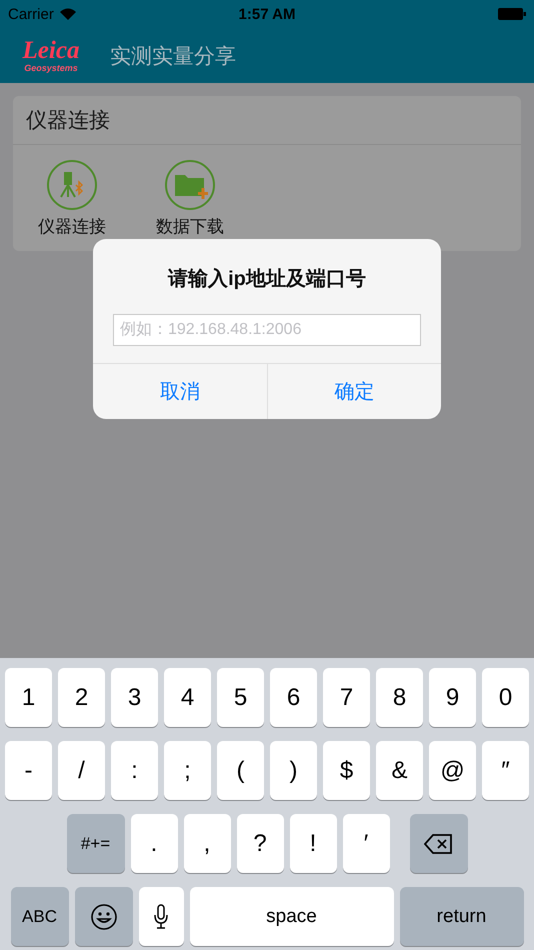 The width and height of the screenshot is (534, 950). Describe the element at coordinates (399, 770) in the screenshot. I see `key: &` at that location.